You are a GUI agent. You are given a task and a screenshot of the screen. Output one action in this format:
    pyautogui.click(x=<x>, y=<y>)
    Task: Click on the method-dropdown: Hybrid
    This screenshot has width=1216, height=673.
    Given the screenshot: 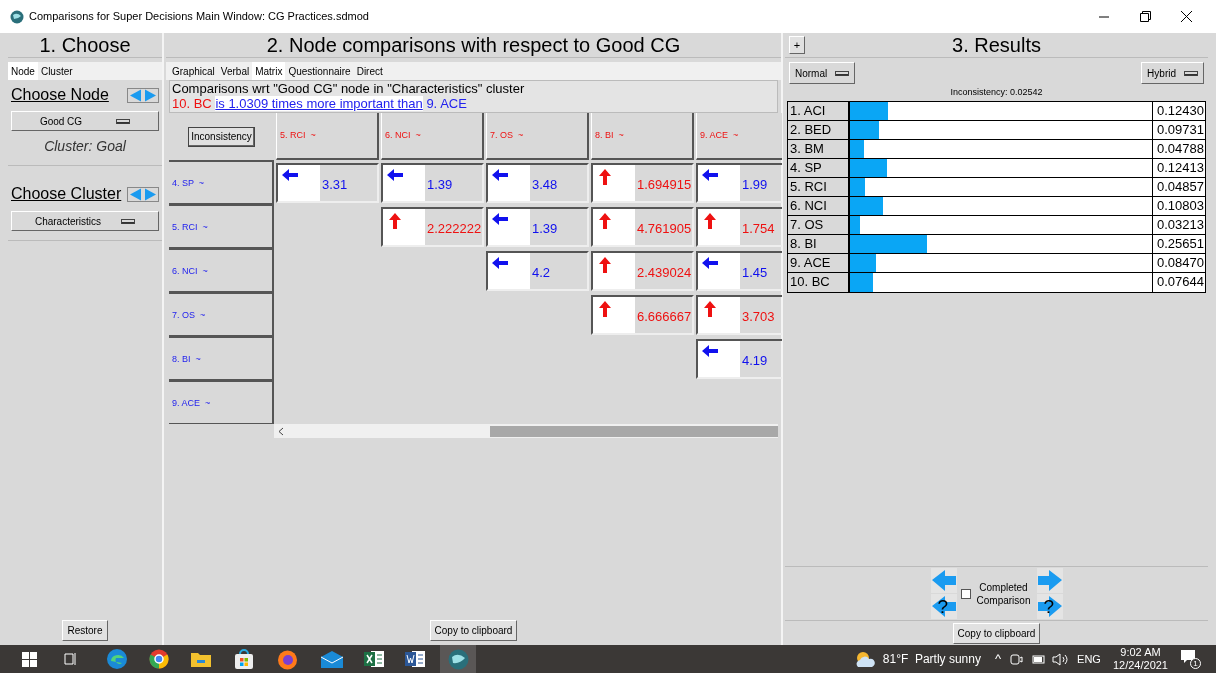 What is the action you would take?
    pyautogui.click(x=1172, y=73)
    